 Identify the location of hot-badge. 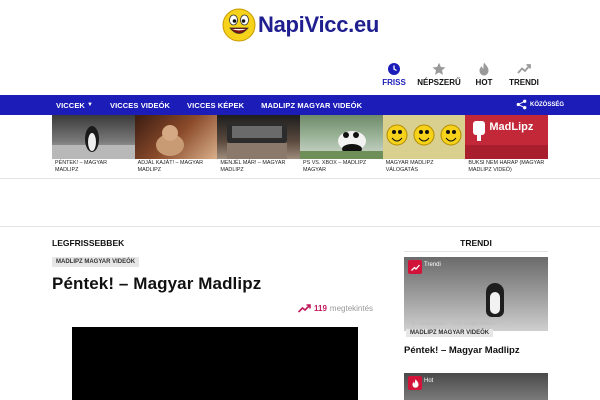
(415, 383).